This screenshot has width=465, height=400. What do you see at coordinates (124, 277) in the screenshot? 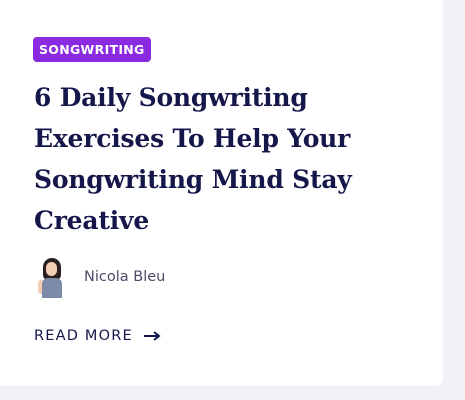
I see `author-name: Nicola Bleu` at bounding box center [124, 277].